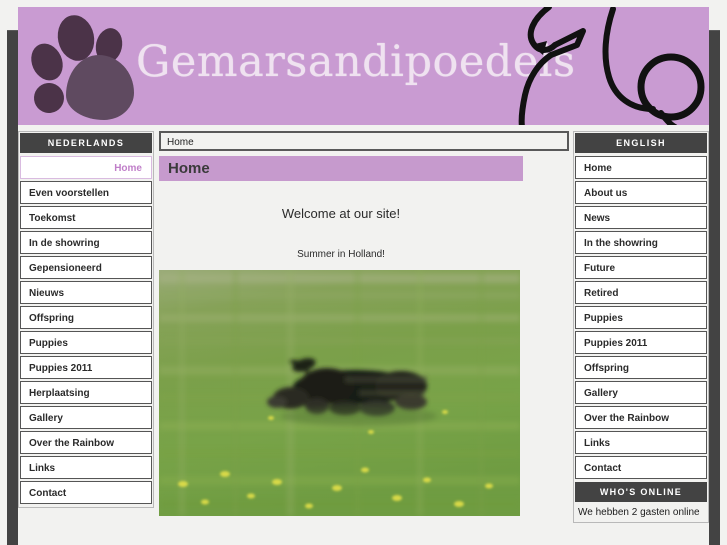  Describe the element at coordinates (86, 167) in the screenshot. I see `sidebar-item-home-nl: Home` at that location.